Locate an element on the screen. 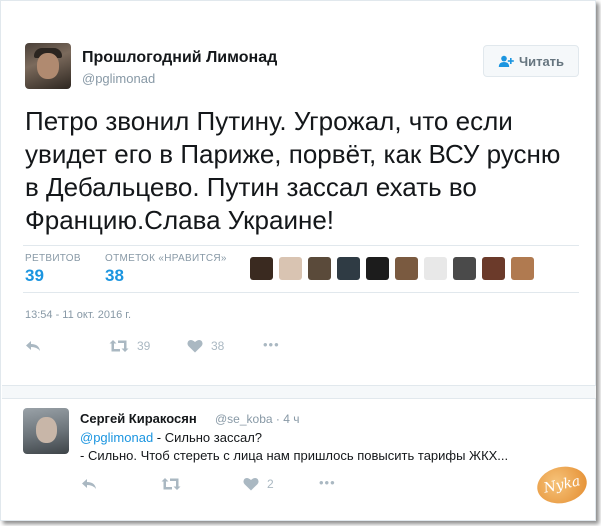 This screenshot has width=601, height=526. retweets-count: 39 is located at coordinates (34, 276).